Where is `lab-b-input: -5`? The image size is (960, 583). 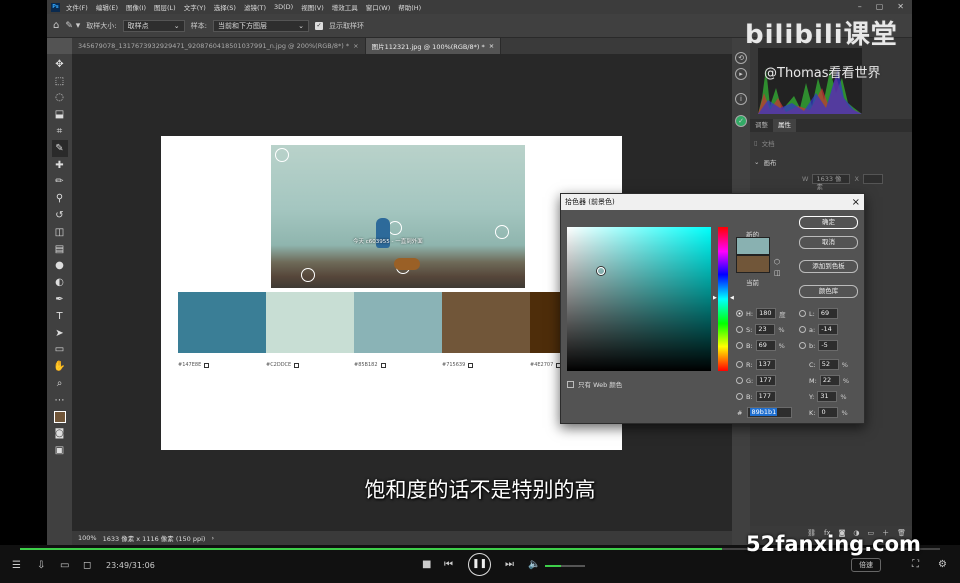
lab-b-input: -5 is located at coordinates (828, 345).